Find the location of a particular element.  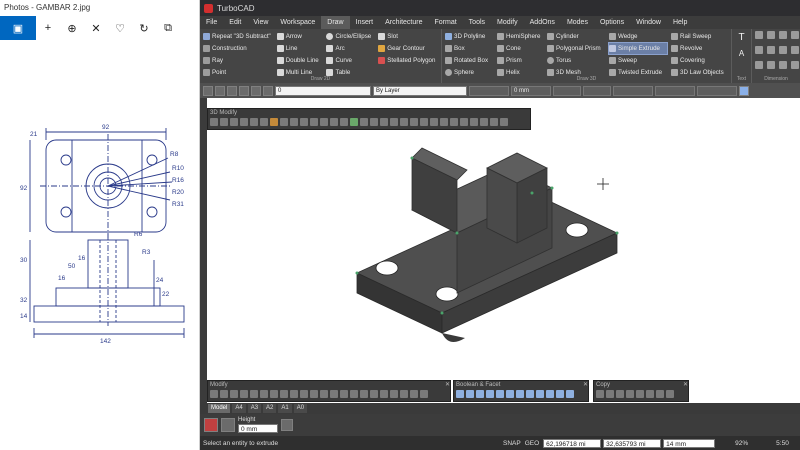

dimension-radial-icon is located at coordinates (795, 35).